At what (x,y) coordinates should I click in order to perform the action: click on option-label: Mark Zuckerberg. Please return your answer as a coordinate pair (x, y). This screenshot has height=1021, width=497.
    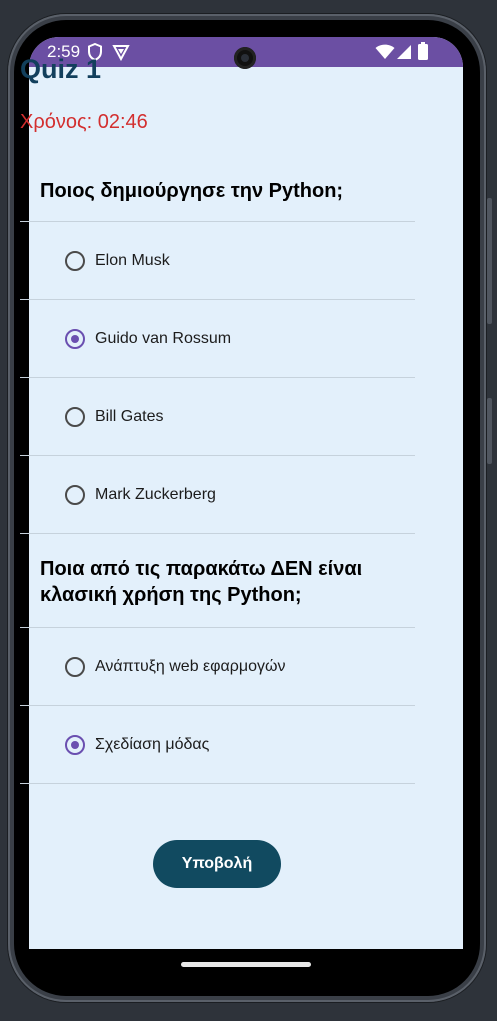
    Looking at the image, I should click on (155, 494).